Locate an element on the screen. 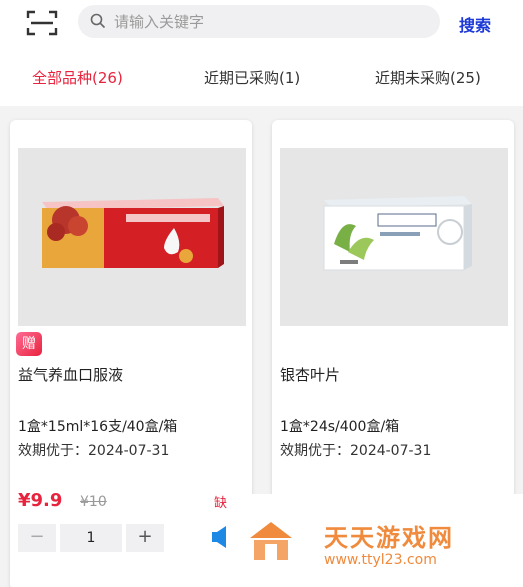 The image size is (523, 587). gift-badge: 赠 is located at coordinates (29, 344).